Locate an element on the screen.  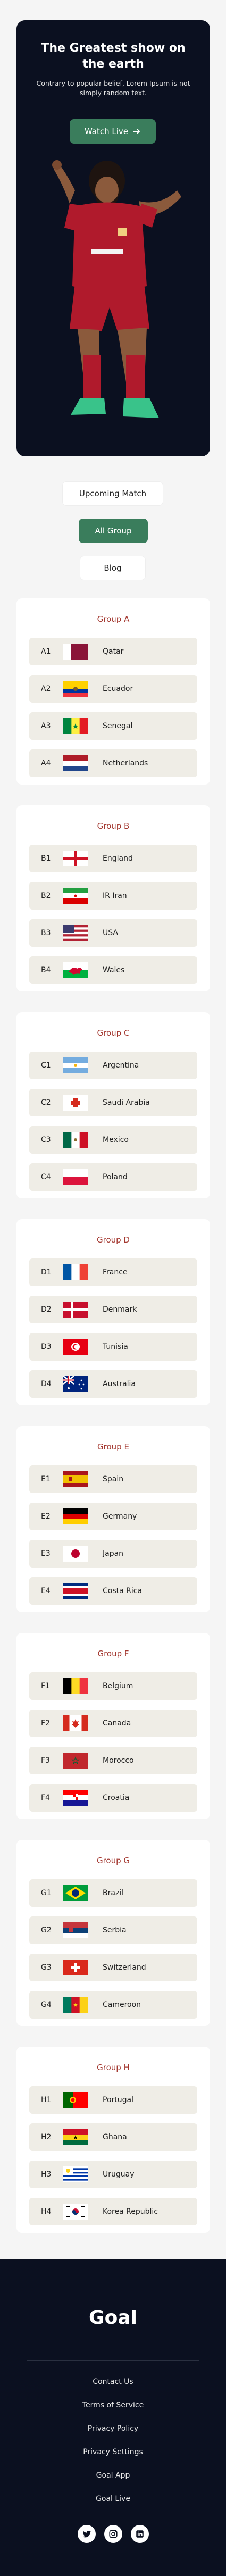
team-row: B4 Wales is located at coordinates (113, 970).